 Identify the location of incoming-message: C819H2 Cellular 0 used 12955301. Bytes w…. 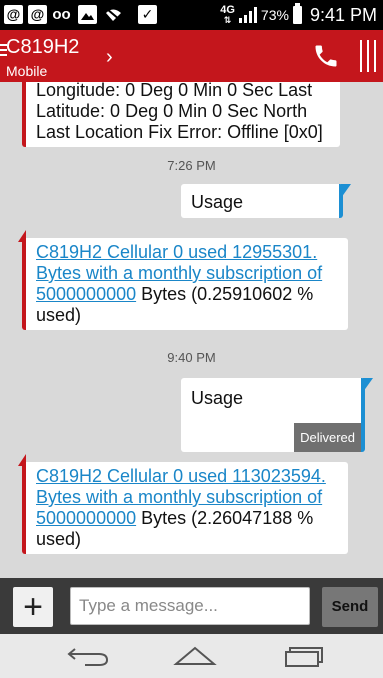
(183, 280).